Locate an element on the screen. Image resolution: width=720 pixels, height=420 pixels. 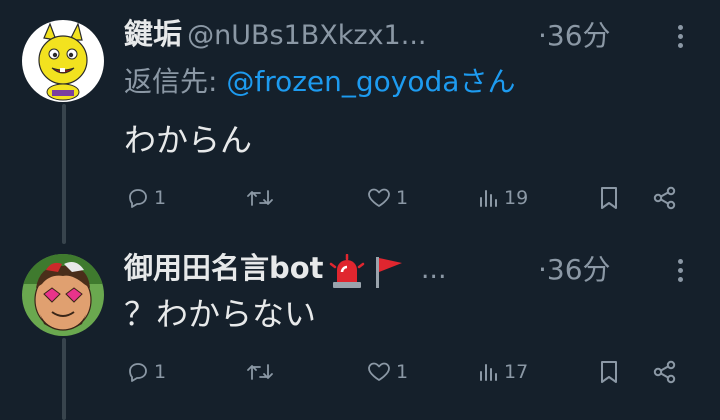
views-count: 17 is located at coordinates (516, 372).